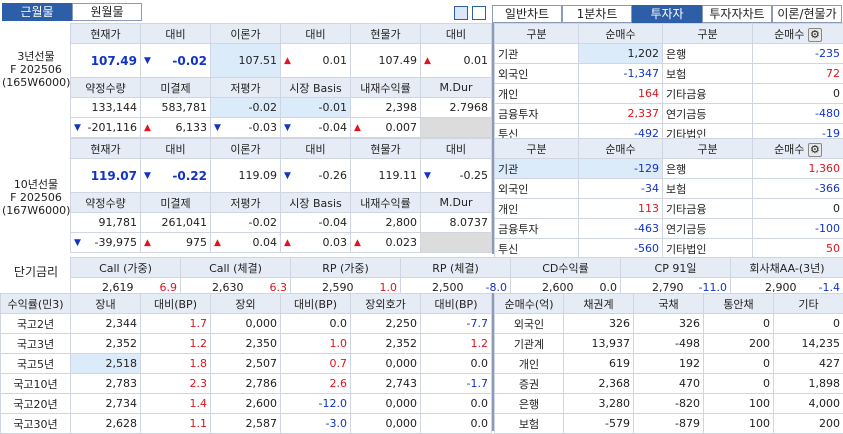  What do you see at coordinates (316, 384) in the screenshot?
I see `cell: 2.6` at bounding box center [316, 384].